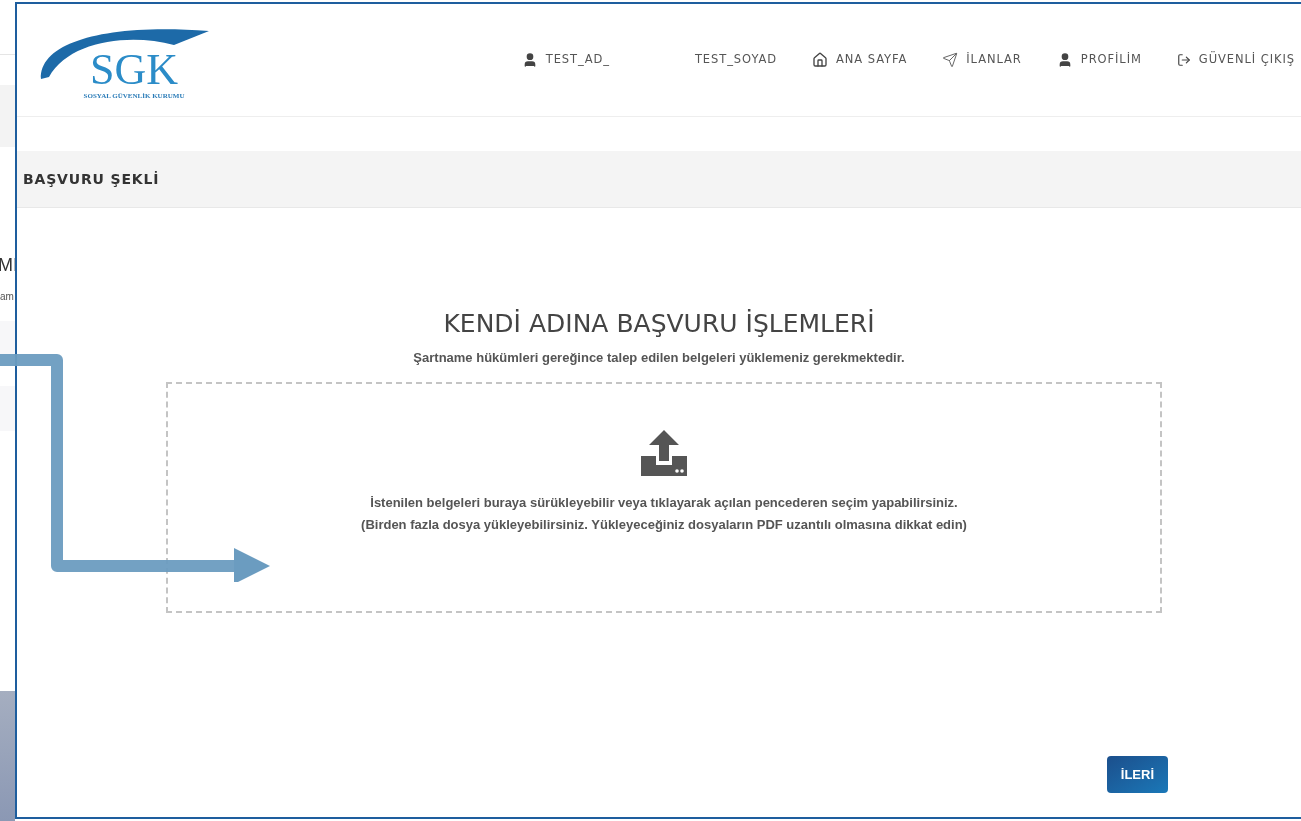 The image size is (1301, 821). Describe the element at coordinates (133, 70) in the screenshot. I see `logo-wordmark: SGK` at that location.